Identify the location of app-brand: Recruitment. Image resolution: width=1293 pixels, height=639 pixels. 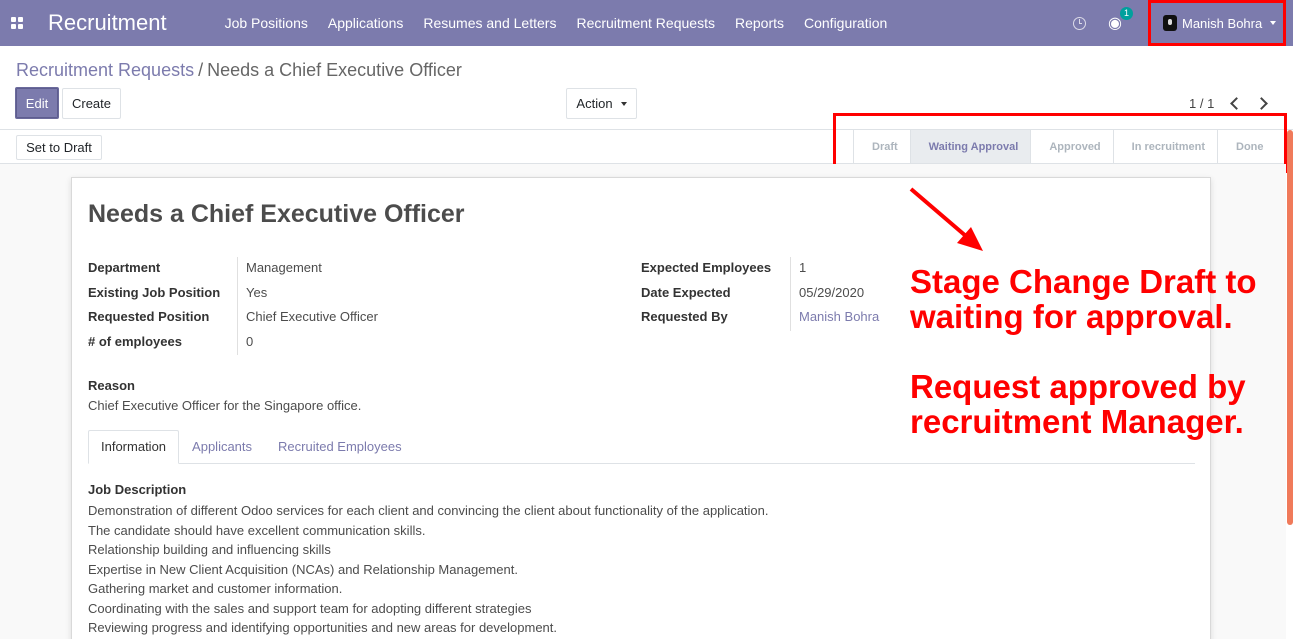
(107, 23).